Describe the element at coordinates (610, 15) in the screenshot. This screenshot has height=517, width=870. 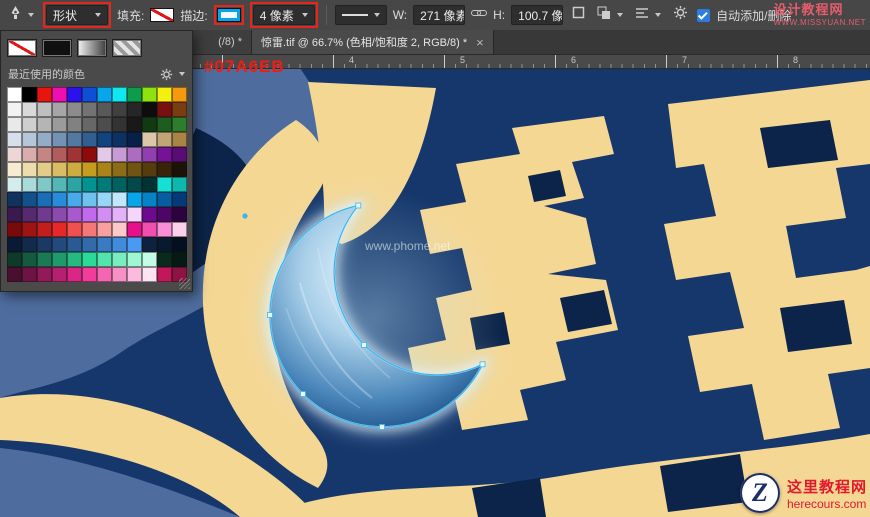
I see `path-operations-button` at that location.